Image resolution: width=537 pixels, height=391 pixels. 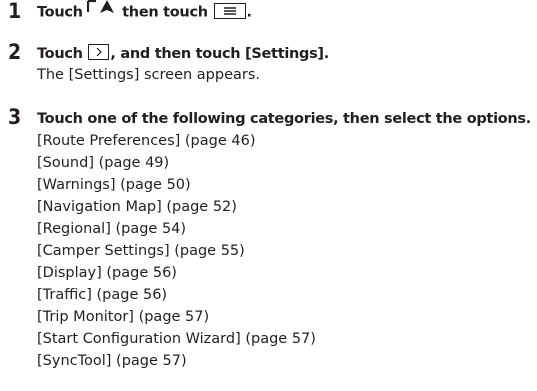 I want to click on instruction-text: , and then touch [Settings]., so click(x=219, y=54).